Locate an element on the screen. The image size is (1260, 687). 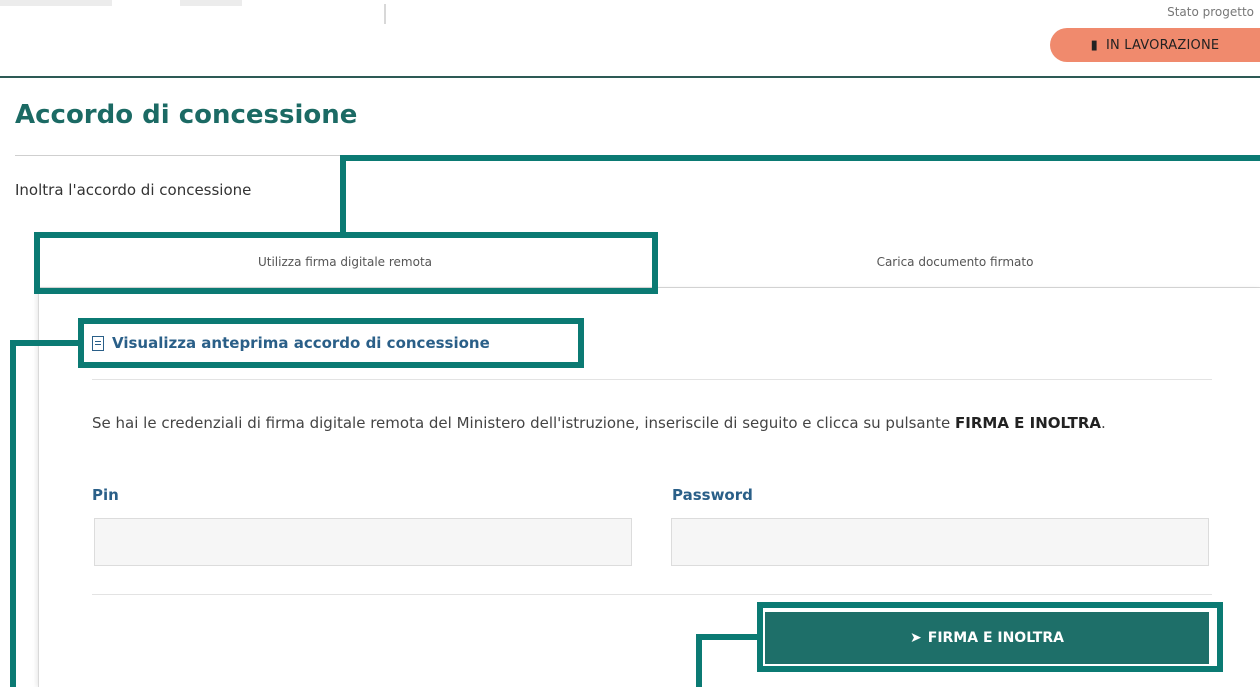
instructions-button-name: FIRMA E INOLTRA is located at coordinates (1028, 423).